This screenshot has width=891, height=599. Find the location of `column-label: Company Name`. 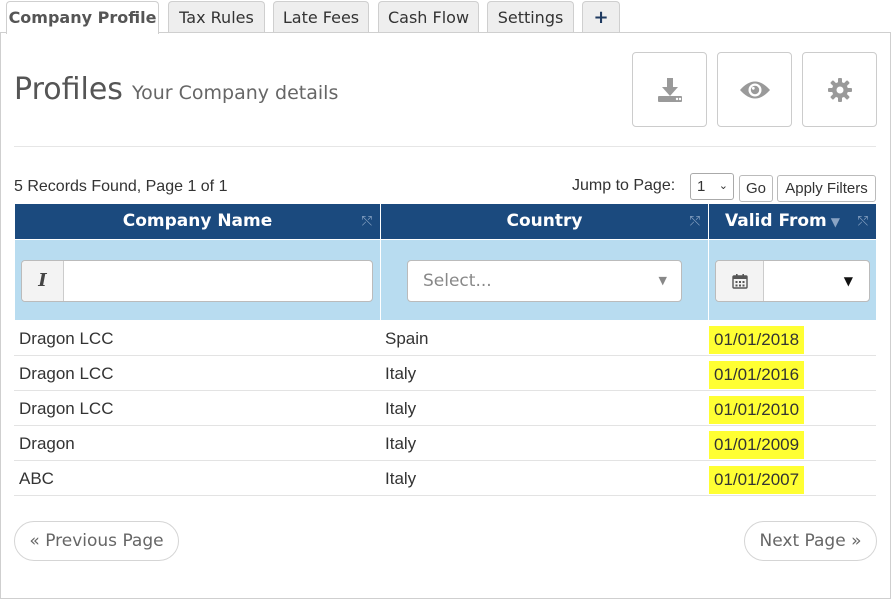

column-label: Company Name is located at coordinates (197, 221).